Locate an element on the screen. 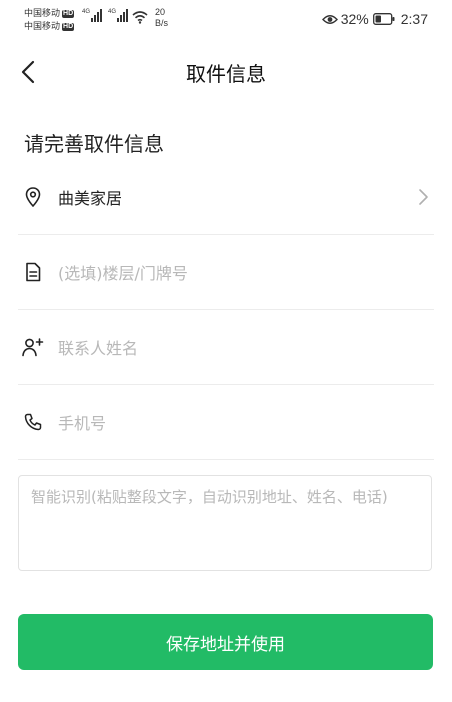 The image size is (452, 702). phone-row: 手机号 is located at coordinates (226, 422).